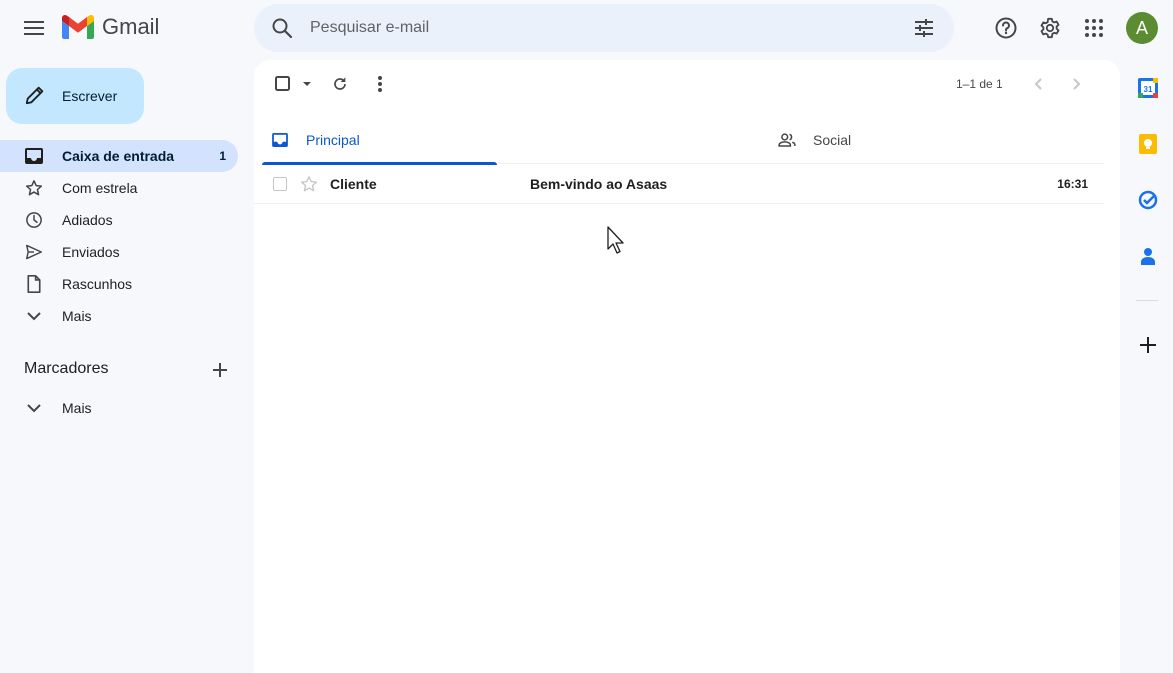 This screenshot has height=673, width=1173. I want to click on help-button, so click(1006, 28).